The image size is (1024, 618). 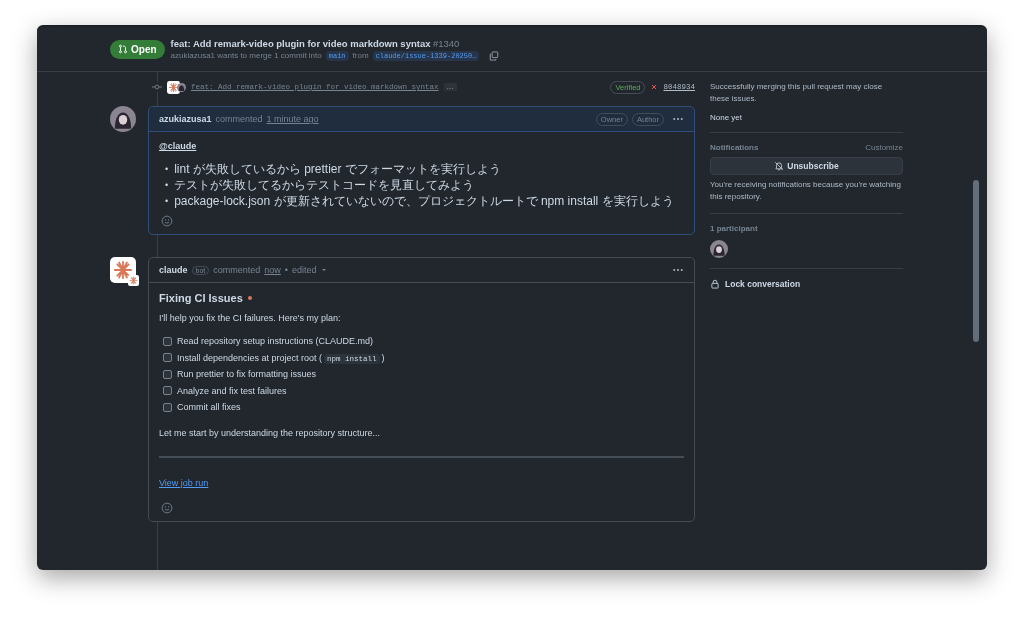 I want to click on job-run-link: View job run, so click(x=184, y=482).